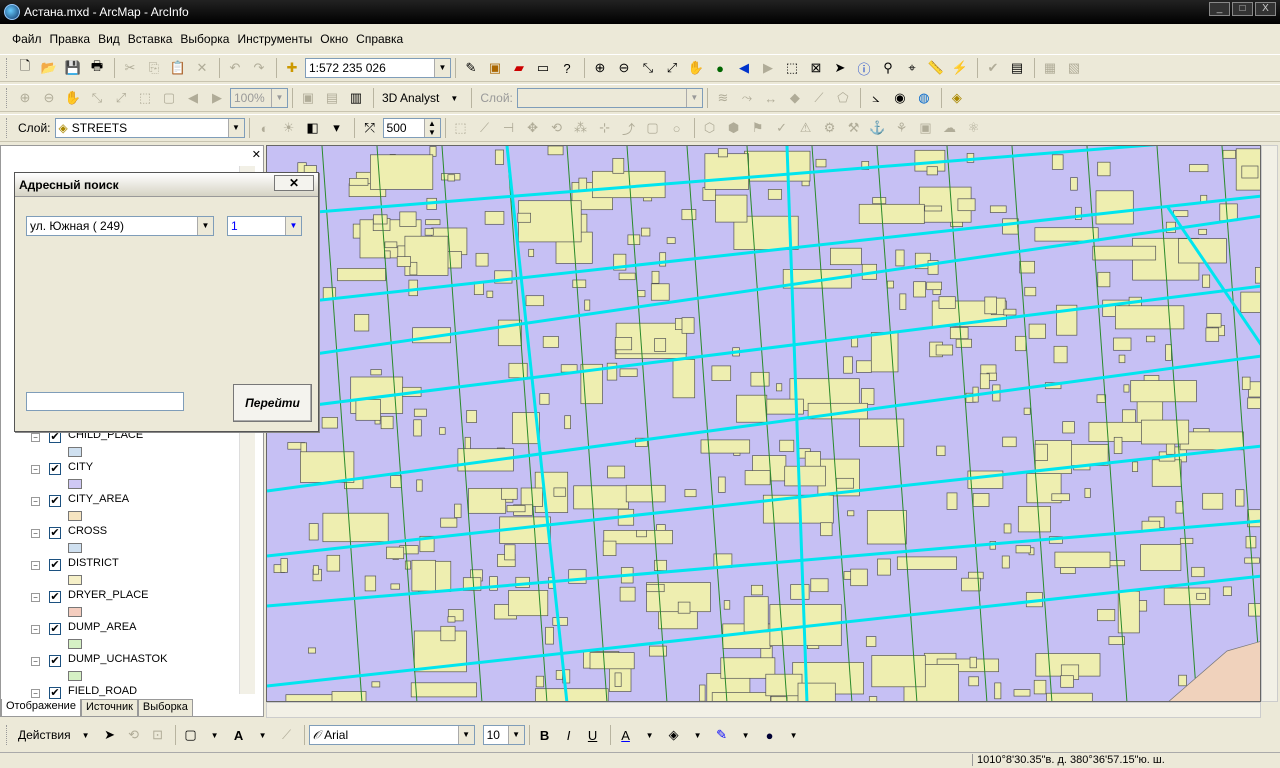 The height and width of the screenshot is (768, 1280). What do you see at coordinates (876, 98) in the screenshot?
I see `profile-graph-icon: ⦣` at bounding box center [876, 98].